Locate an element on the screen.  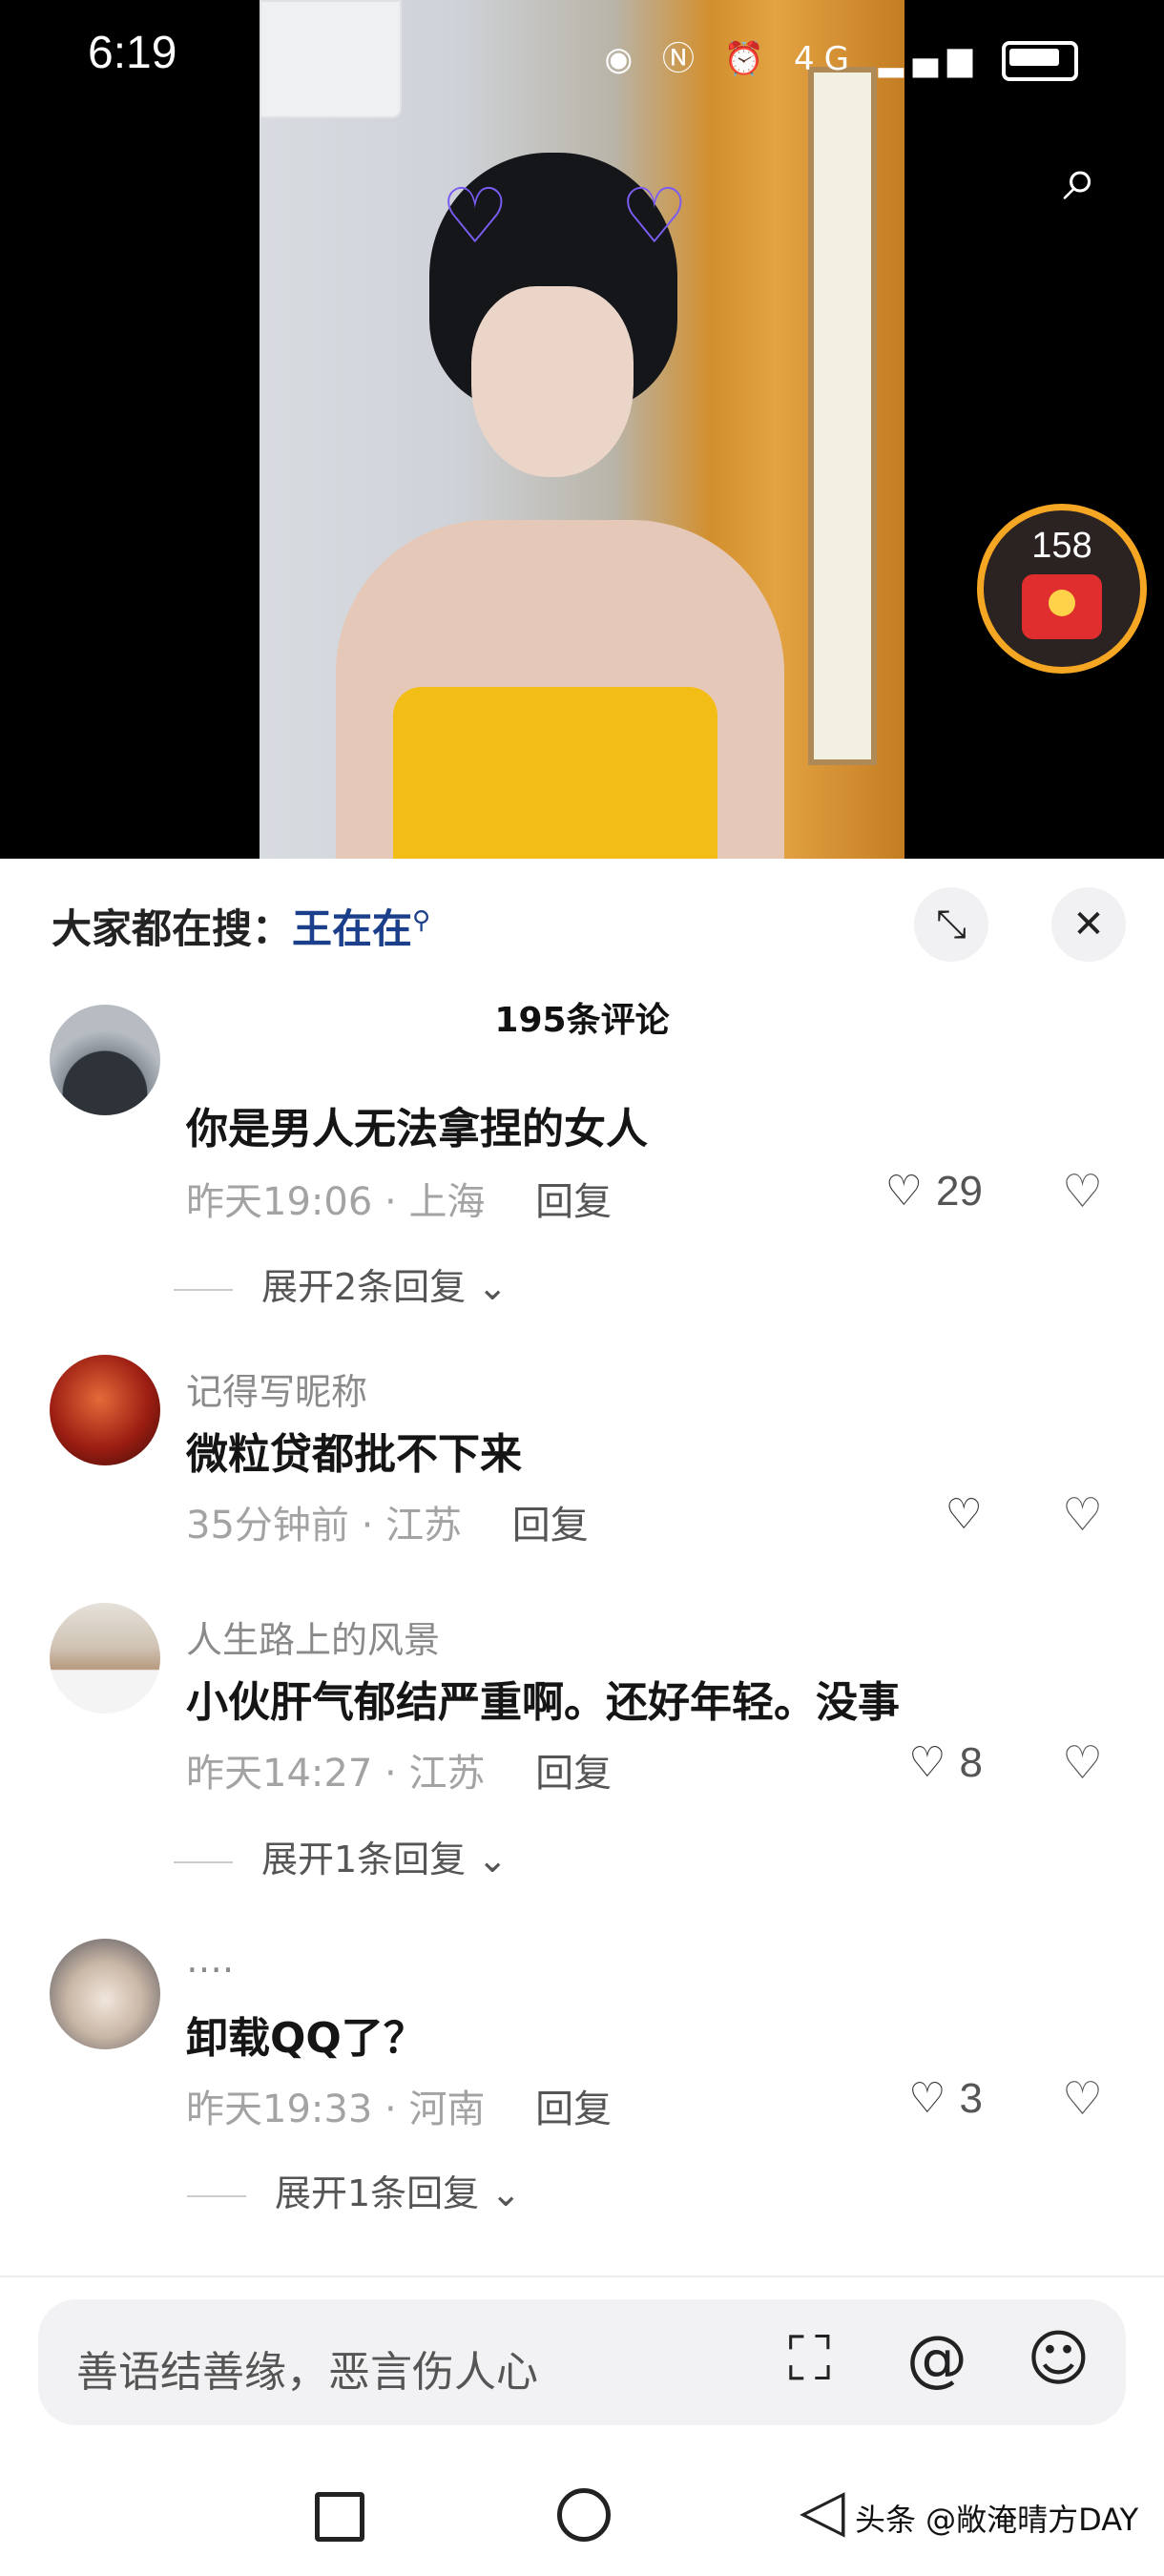
comment-text: 微粒贷都批不下来 is located at coordinates (354, 1454).